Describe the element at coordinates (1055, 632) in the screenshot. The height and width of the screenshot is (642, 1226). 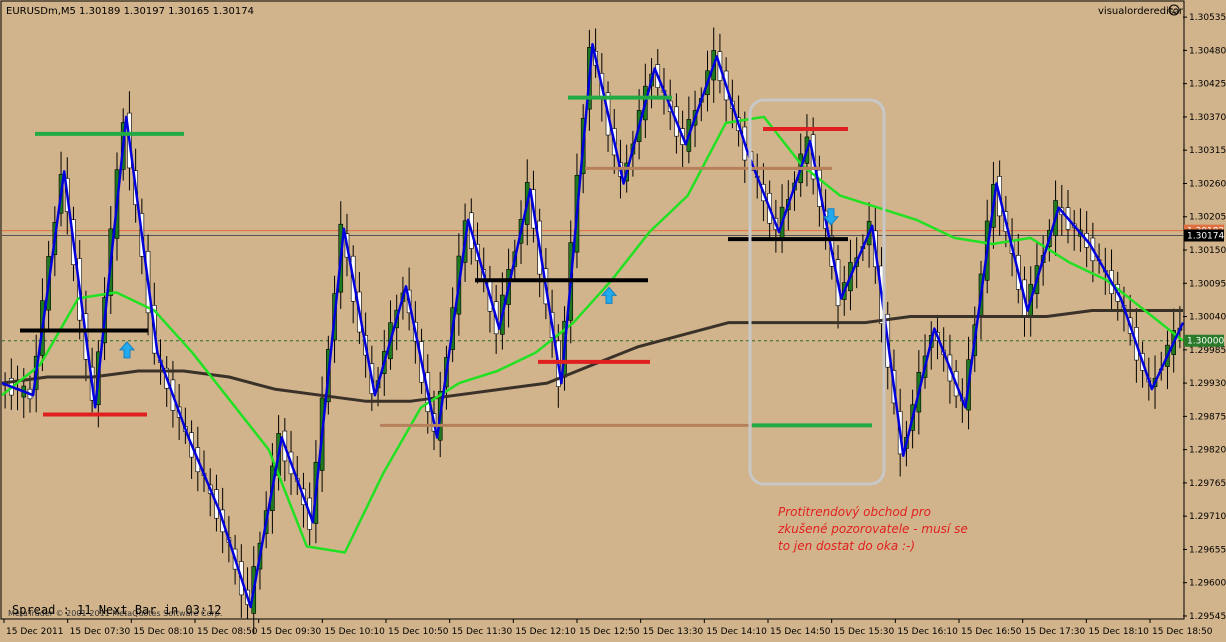
I see `x-tick-label: 15 Dec 17:30` at that location.